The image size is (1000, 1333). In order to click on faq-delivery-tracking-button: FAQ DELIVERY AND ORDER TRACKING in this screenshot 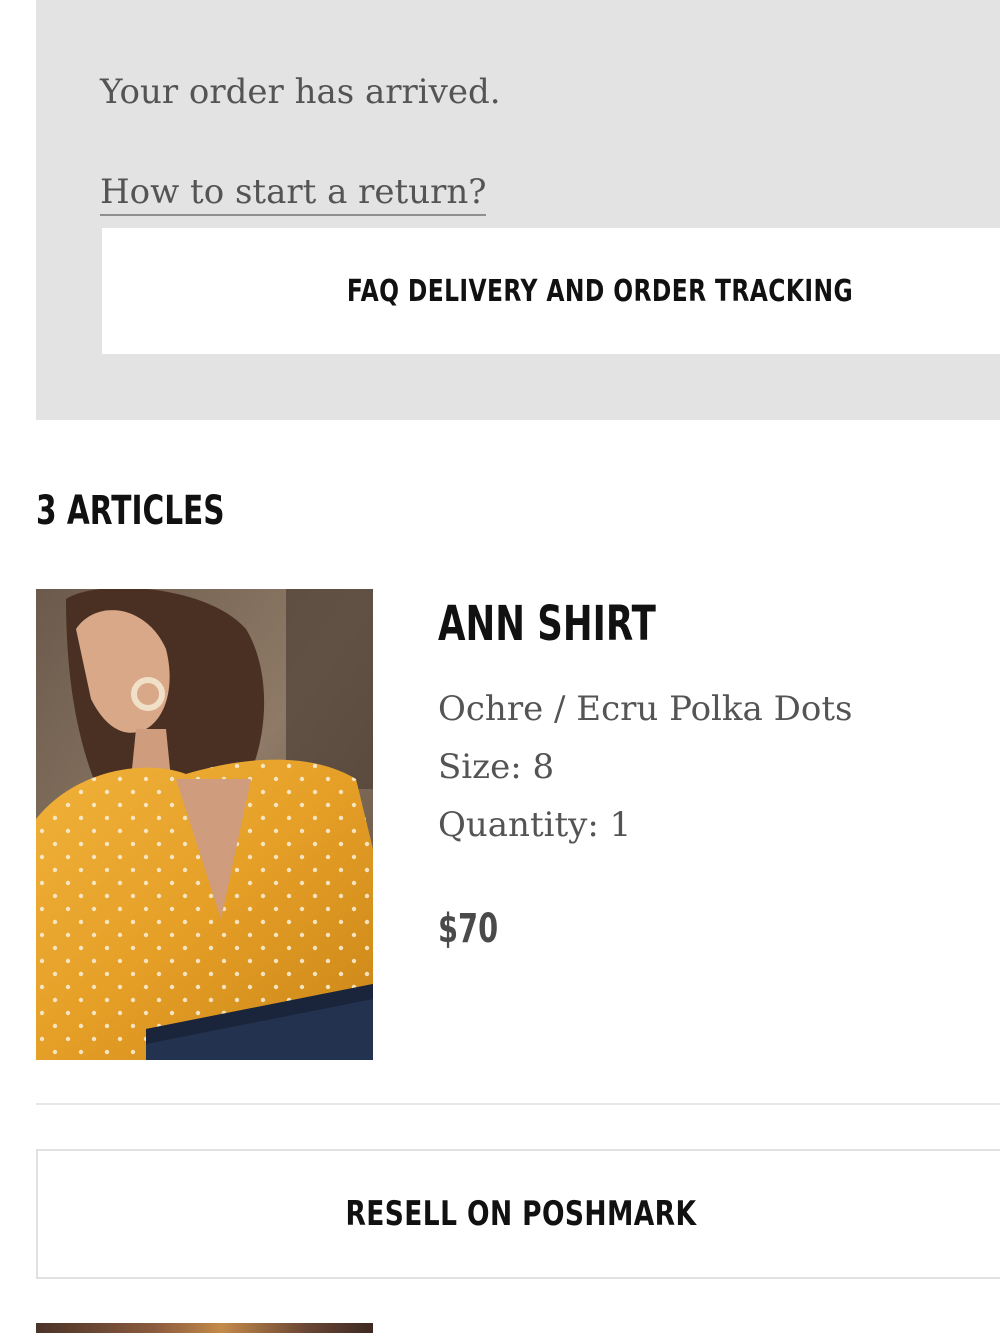, I will do `click(551, 291)`.